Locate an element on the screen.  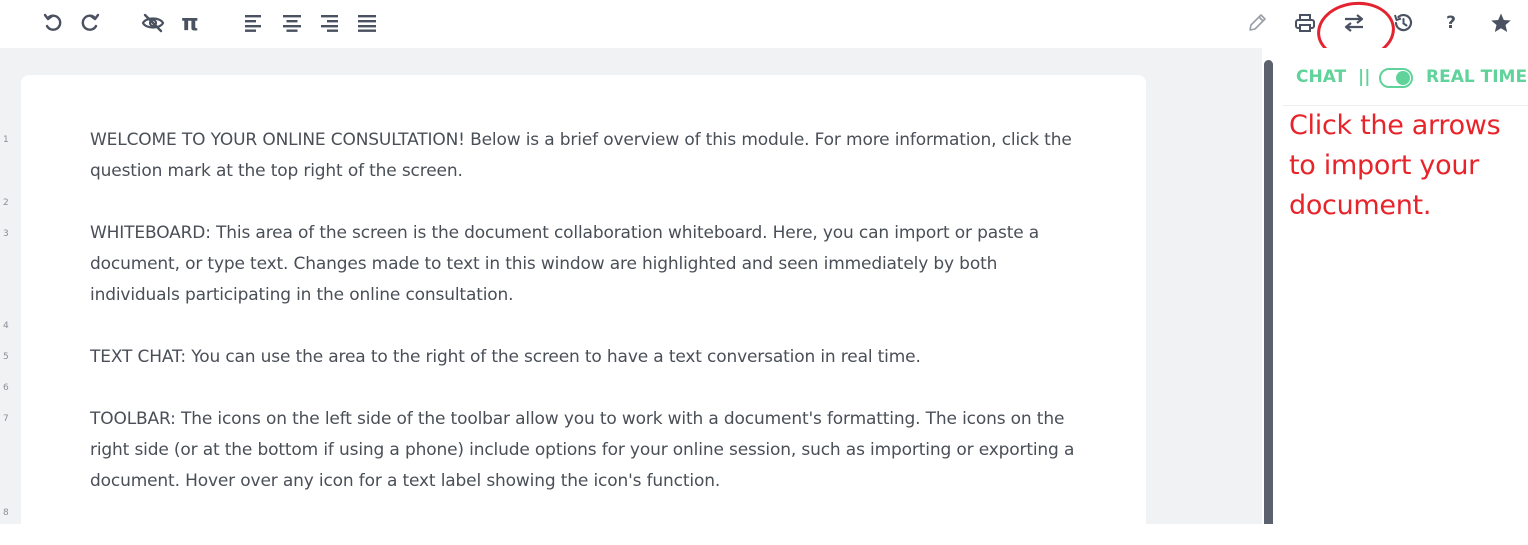
line-number: 5 is located at coordinates (6, 357).